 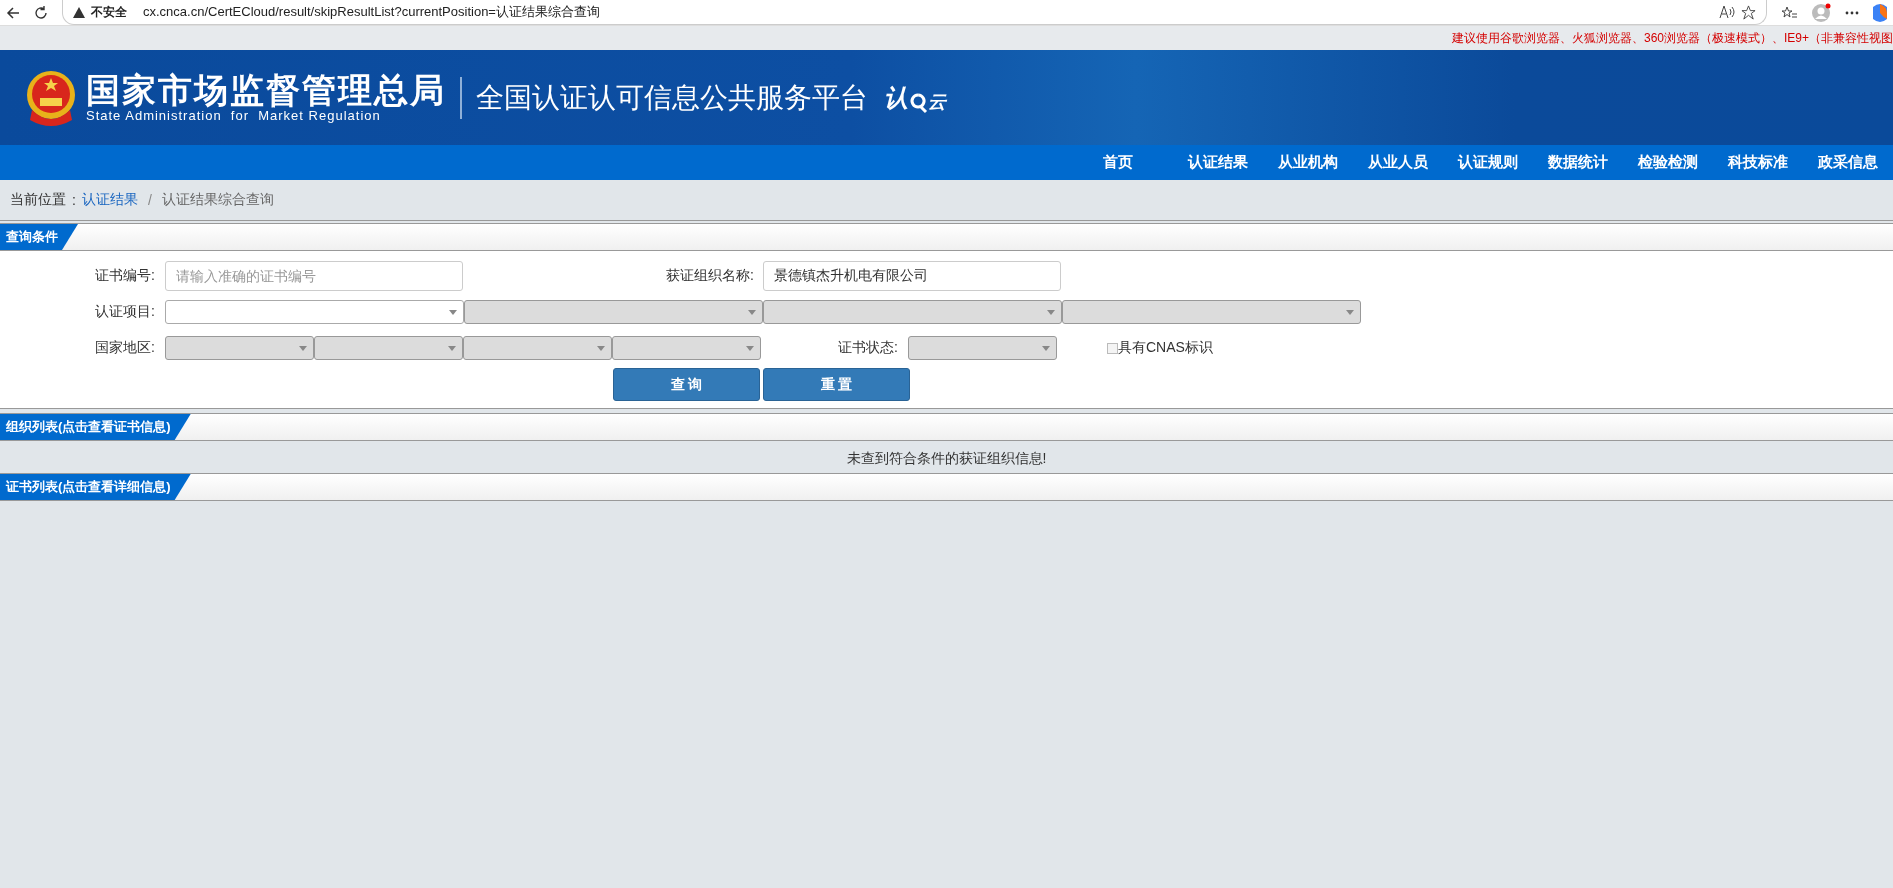 I want to click on copilot-icon, so click(x=1880, y=12).